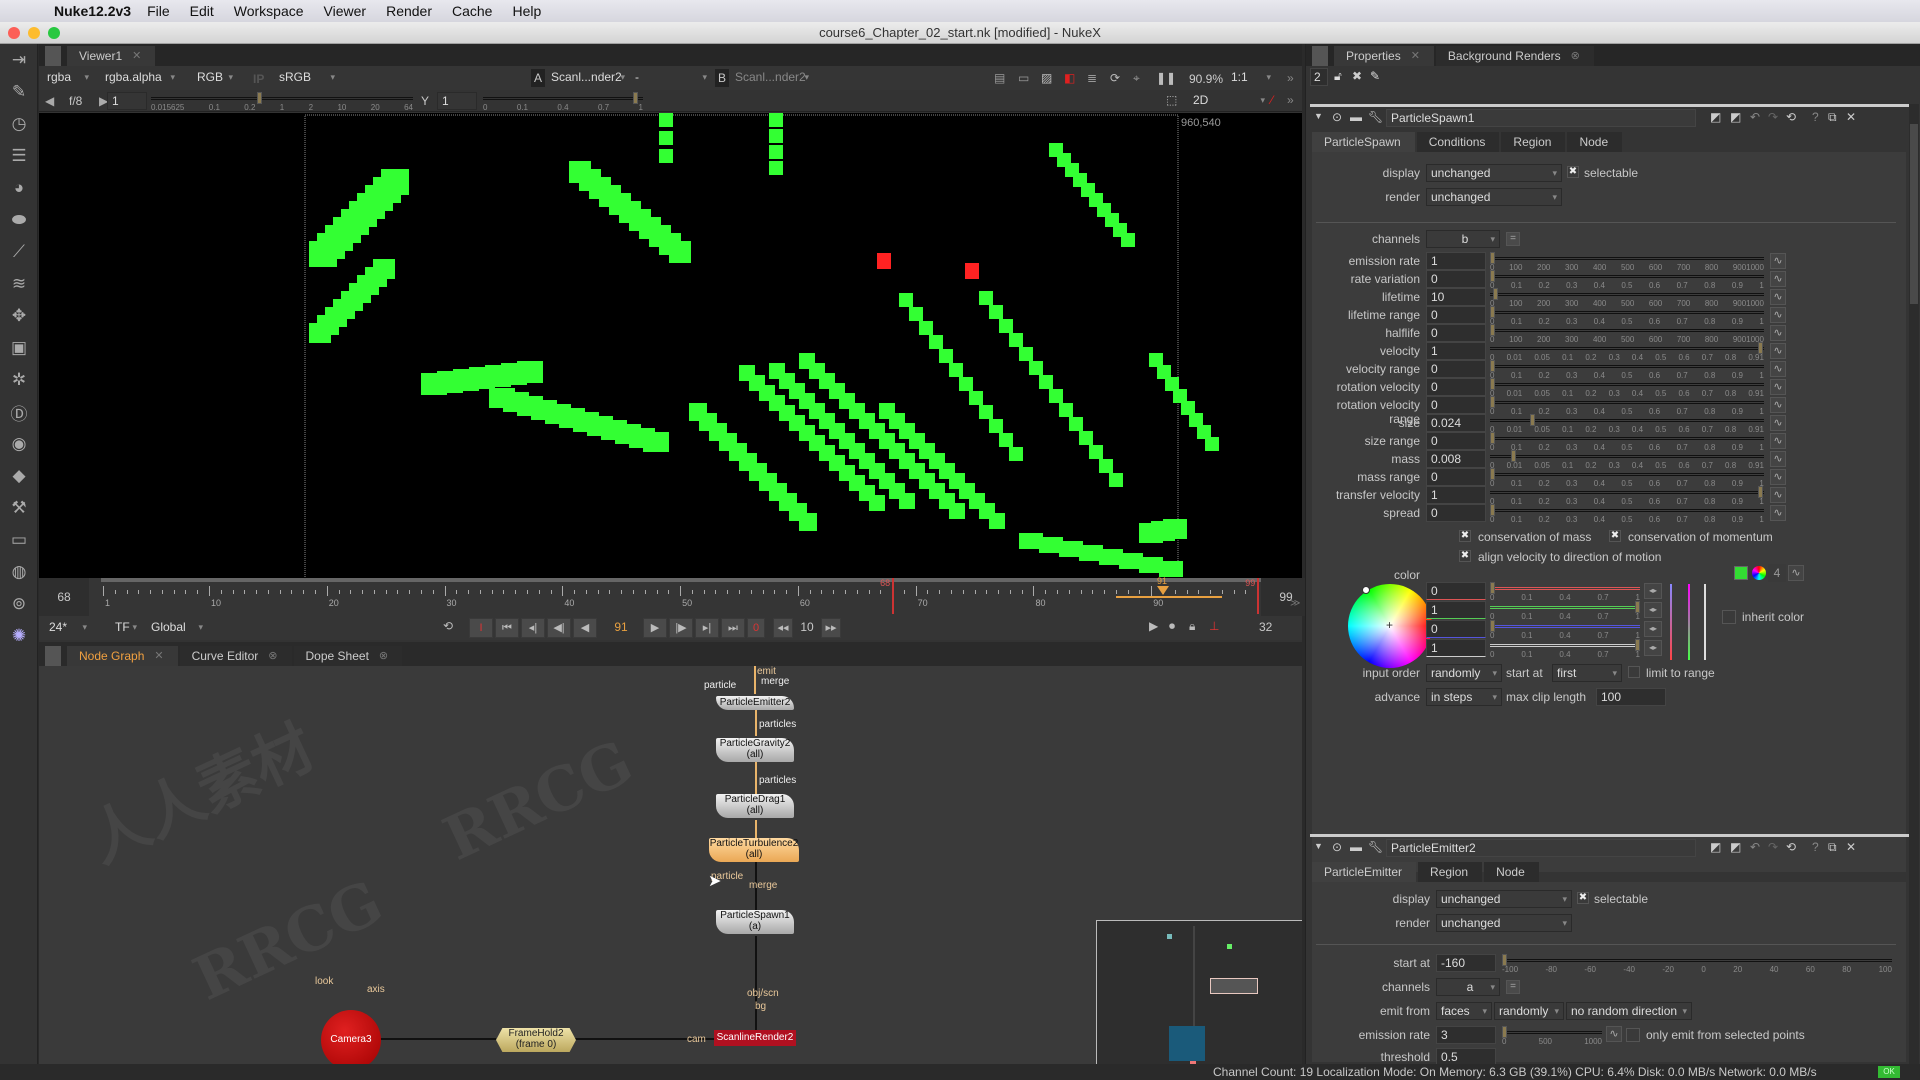  What do you see at coordinates (92, 11) in the screenshot?
I see `app-menu: Nuke12.2v3` at bounding box center [92, 11].